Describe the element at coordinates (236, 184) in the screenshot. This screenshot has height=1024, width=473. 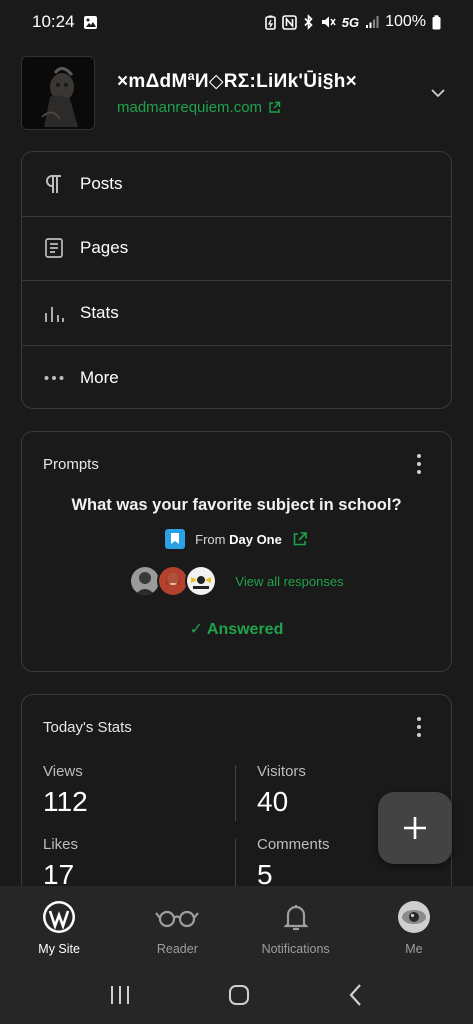
I see `menu-item-posts: Posts` at that location.